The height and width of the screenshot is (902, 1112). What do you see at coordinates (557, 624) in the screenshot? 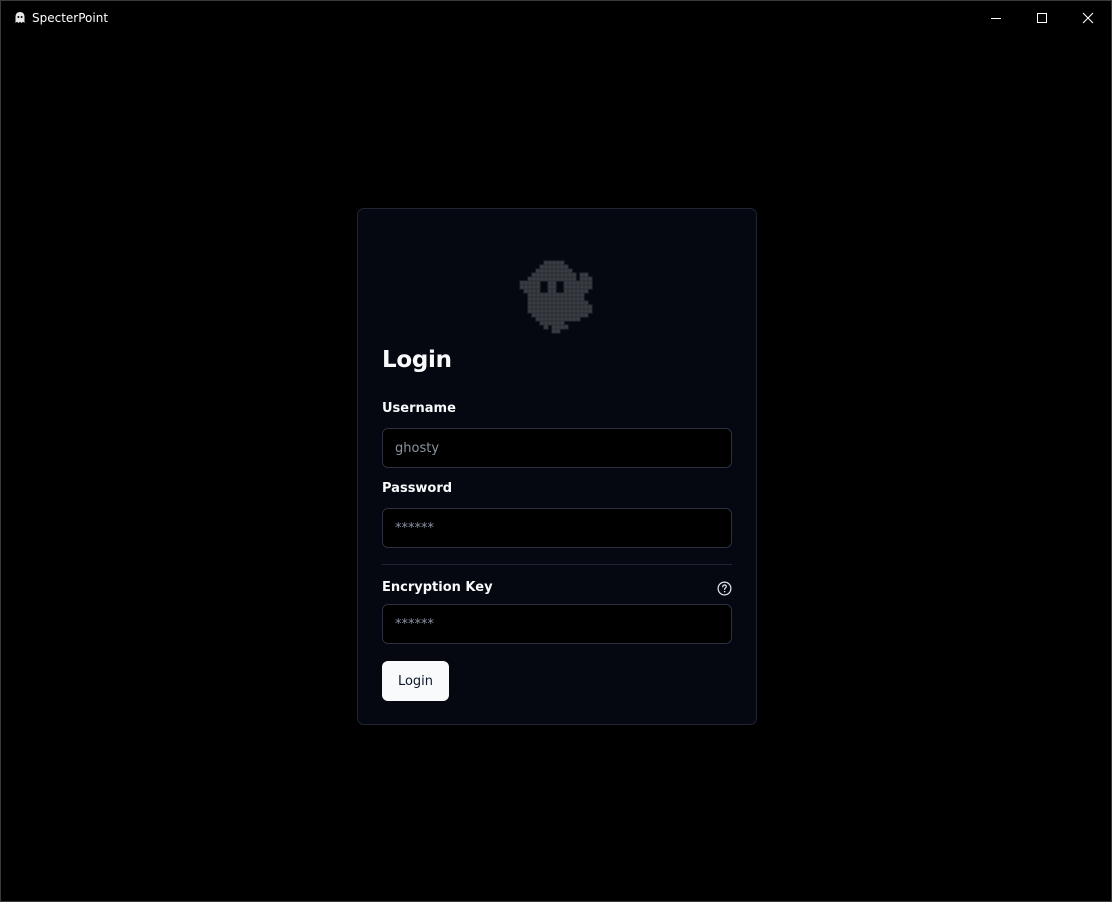
I see `encryption-key-input` at bounding box center [557, 624].